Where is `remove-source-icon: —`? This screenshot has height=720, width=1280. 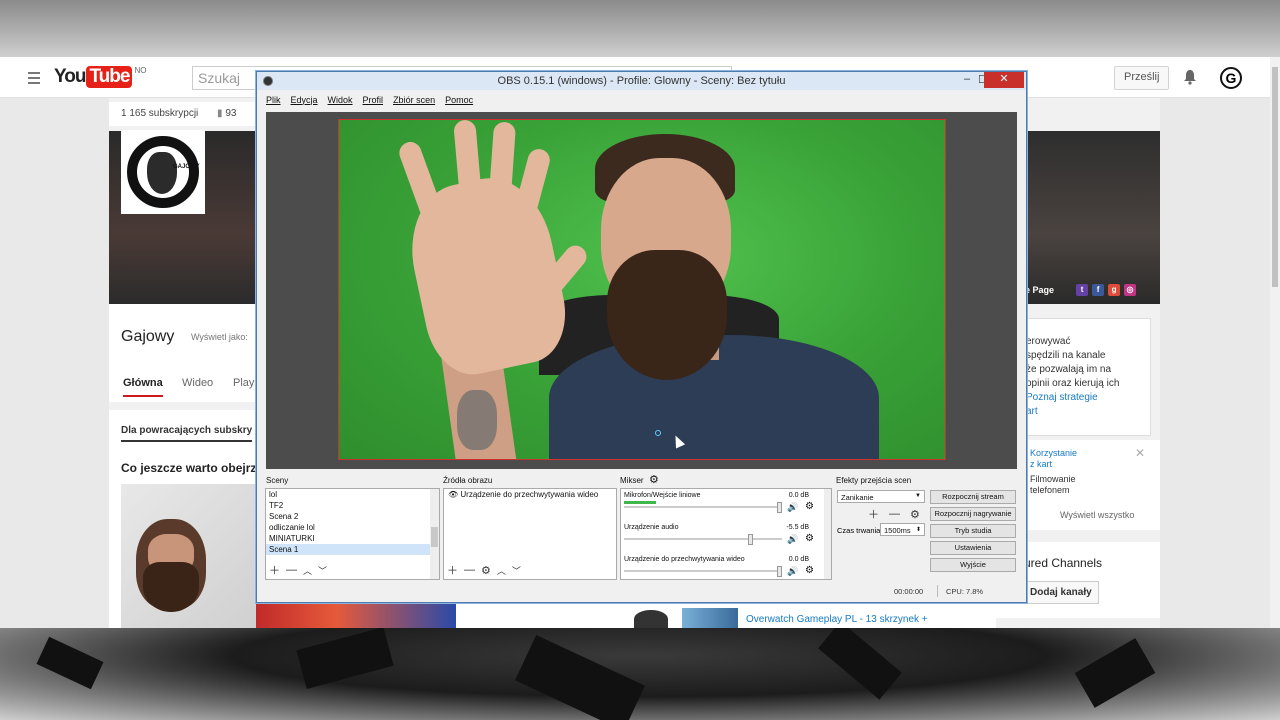 remove-source-icon: — is located at coordinates (469, 570).